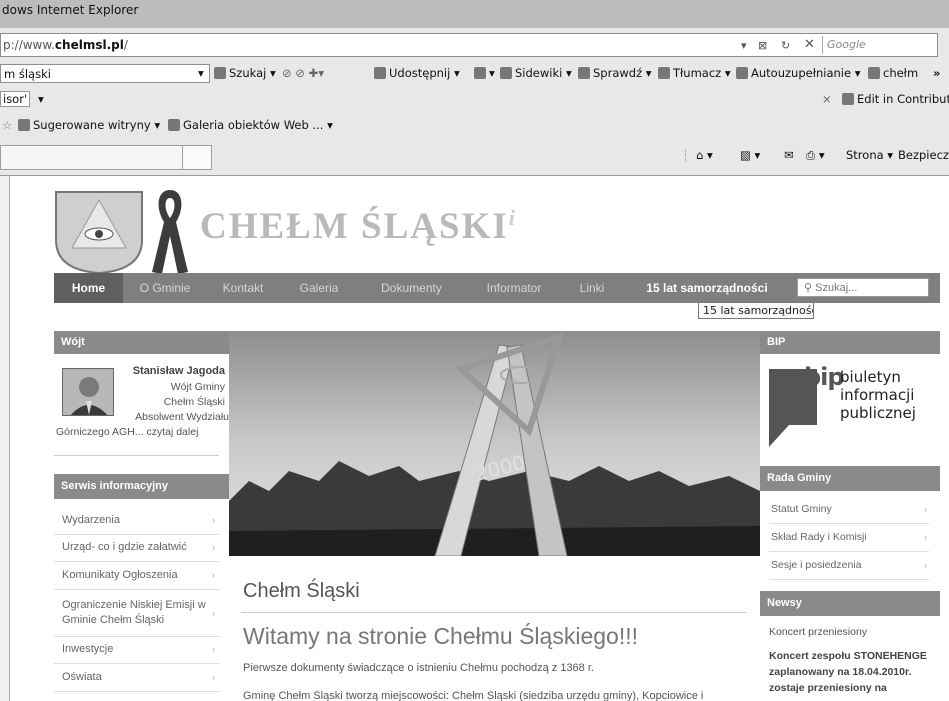 The height and width of the screenshot is (701, 949). I want to click on nav-galeria: Galeria, so click(319, 288).